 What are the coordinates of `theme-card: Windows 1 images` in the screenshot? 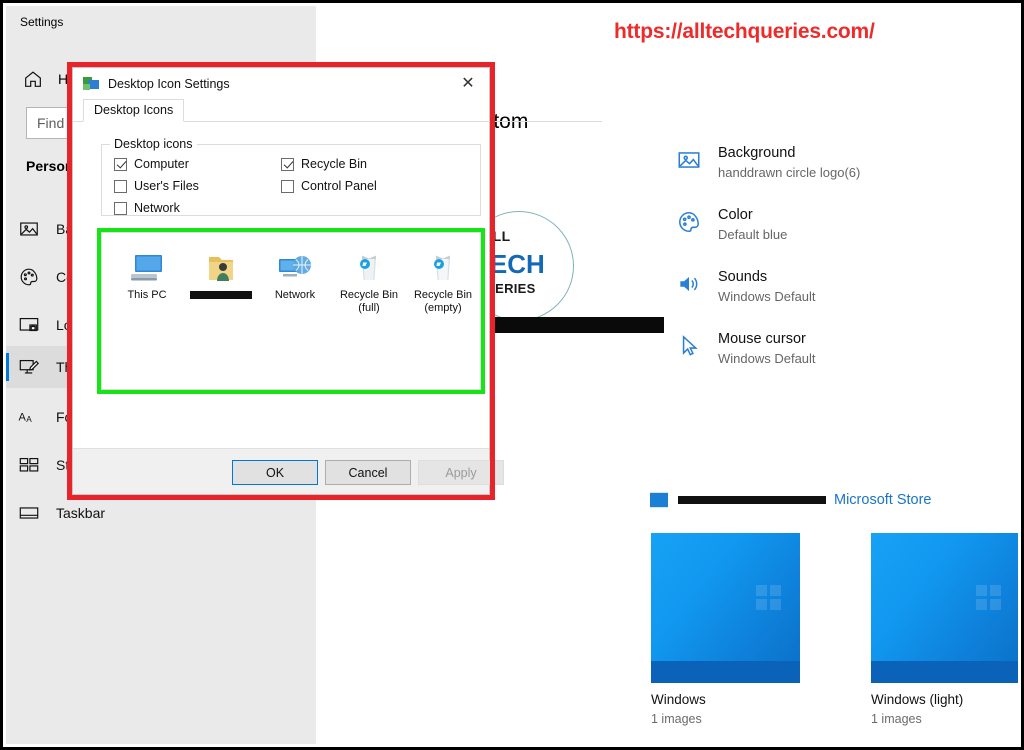 It's located at (725, 629).